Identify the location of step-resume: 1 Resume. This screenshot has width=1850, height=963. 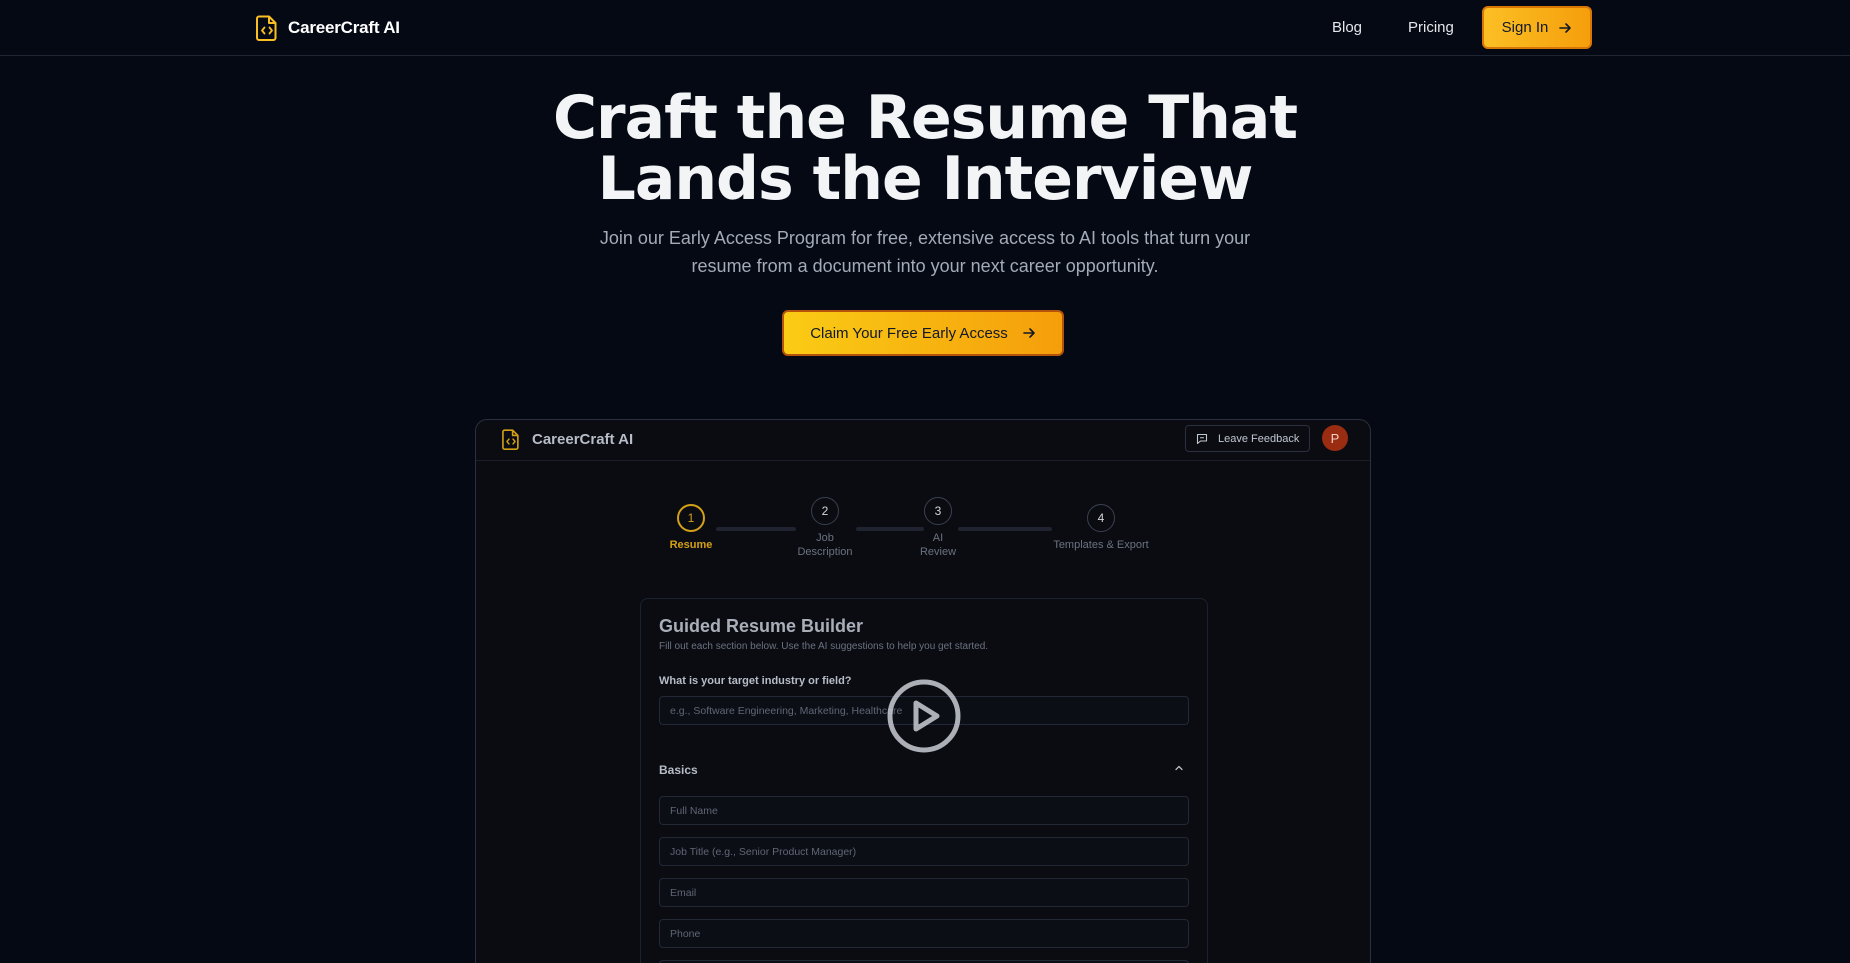
(691, 528).